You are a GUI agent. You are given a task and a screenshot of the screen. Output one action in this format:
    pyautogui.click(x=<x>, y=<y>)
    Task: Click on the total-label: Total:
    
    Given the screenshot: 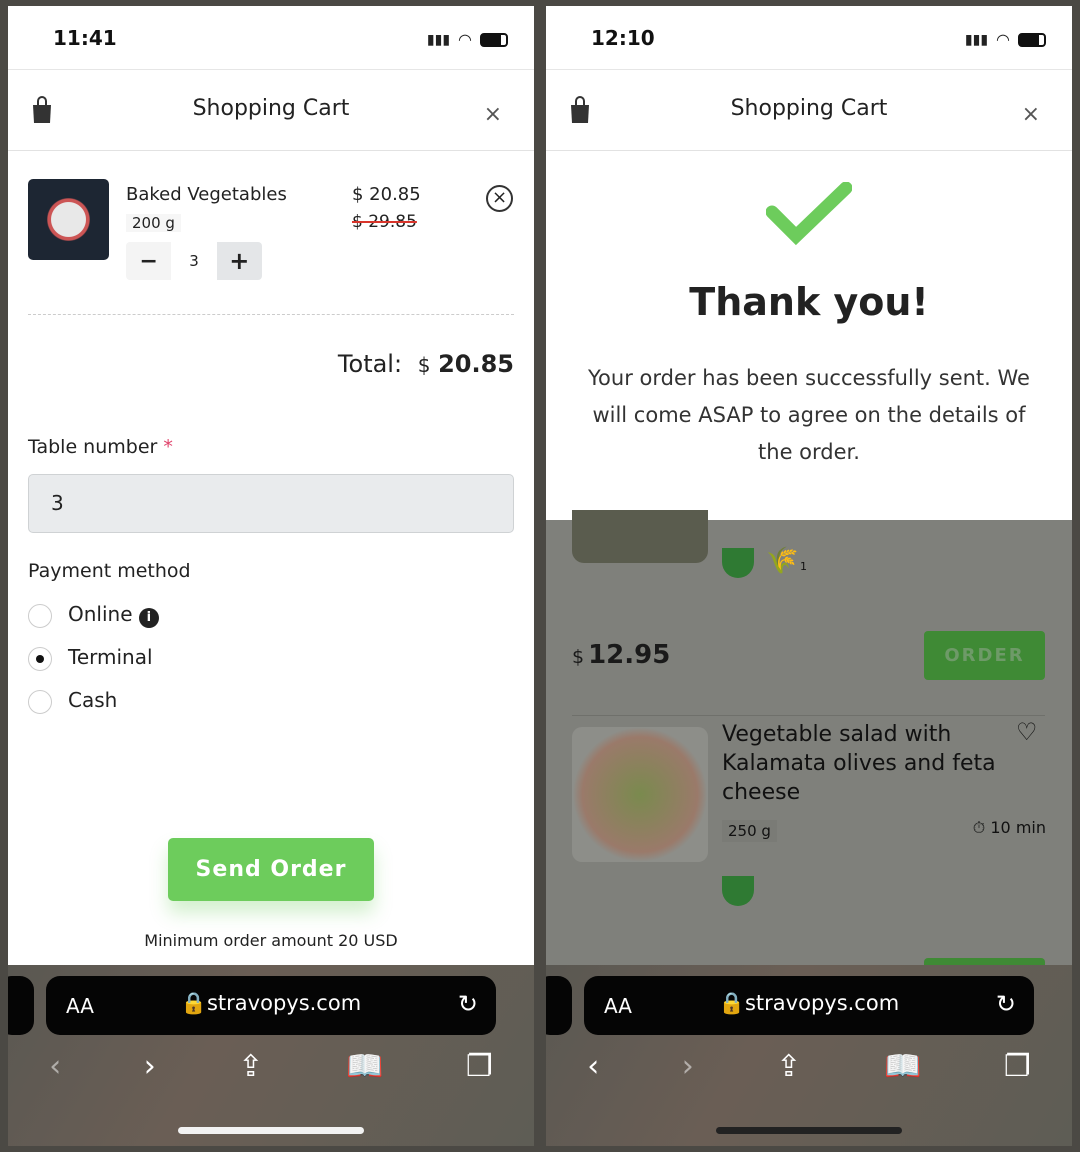 What is the action you would take?
    pyautogui.click(x=370, y=364)
    